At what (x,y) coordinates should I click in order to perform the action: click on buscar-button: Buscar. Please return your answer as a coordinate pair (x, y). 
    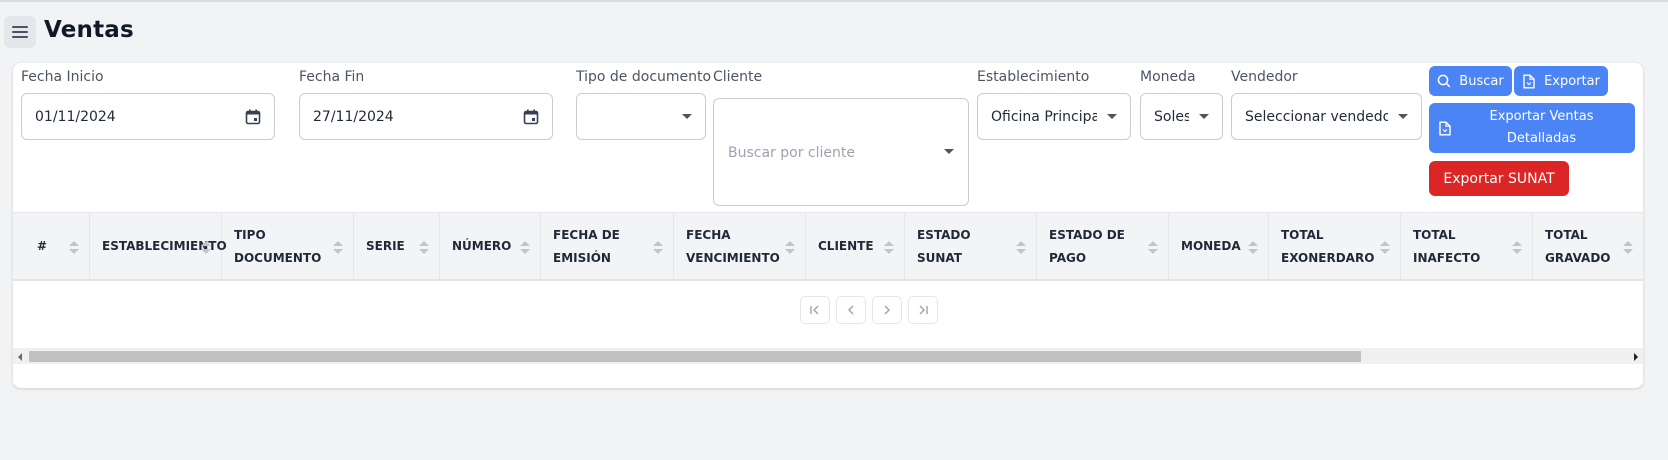
    Looking at the image, I should click on (1470, 81).